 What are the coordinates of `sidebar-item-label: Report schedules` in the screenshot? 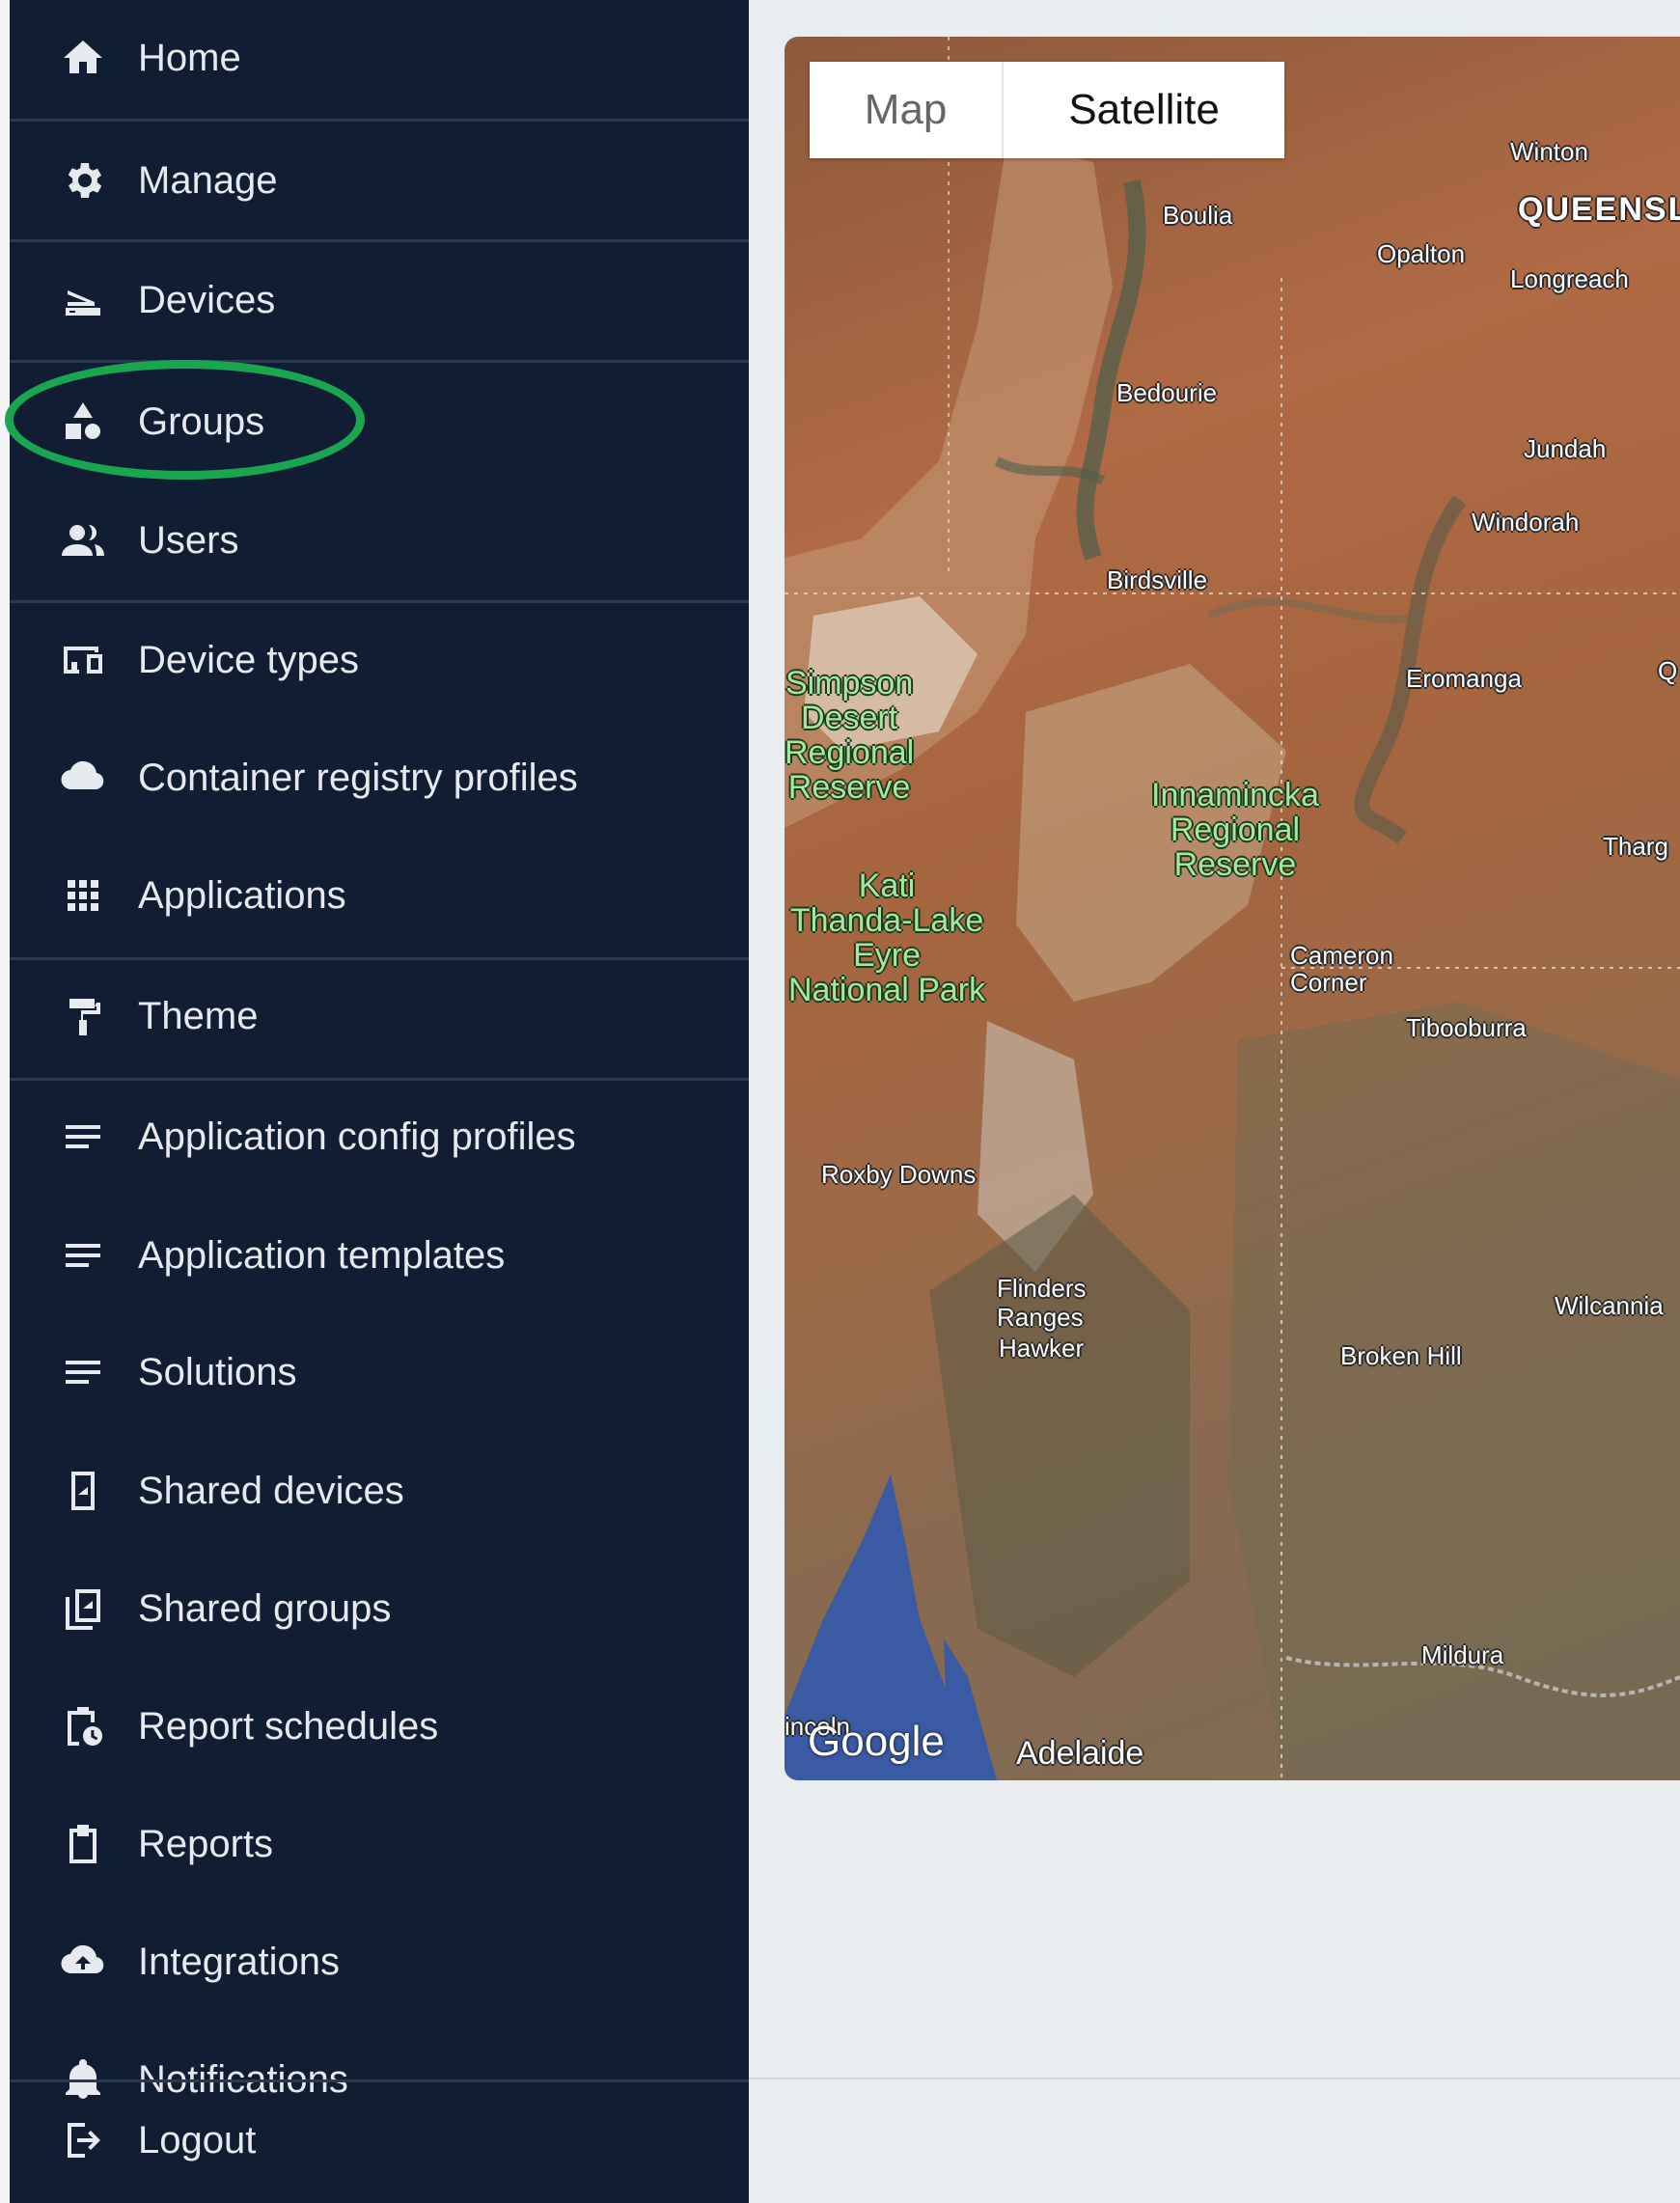 It's located at (288, 1726).